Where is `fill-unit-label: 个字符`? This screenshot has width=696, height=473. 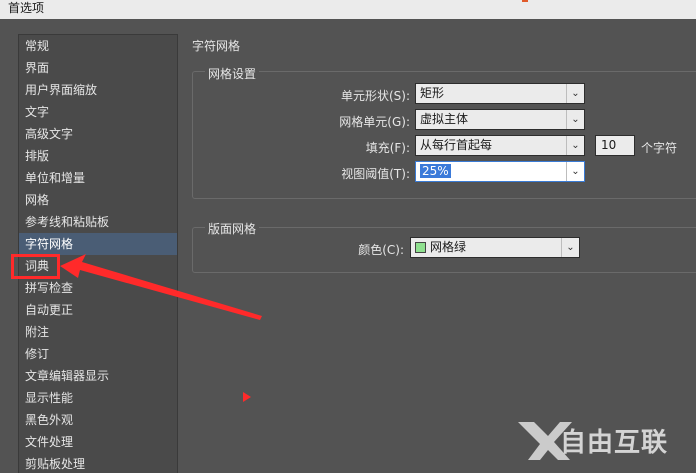 fill-unit-label: 个字符 is located at coordinates (659, 148).